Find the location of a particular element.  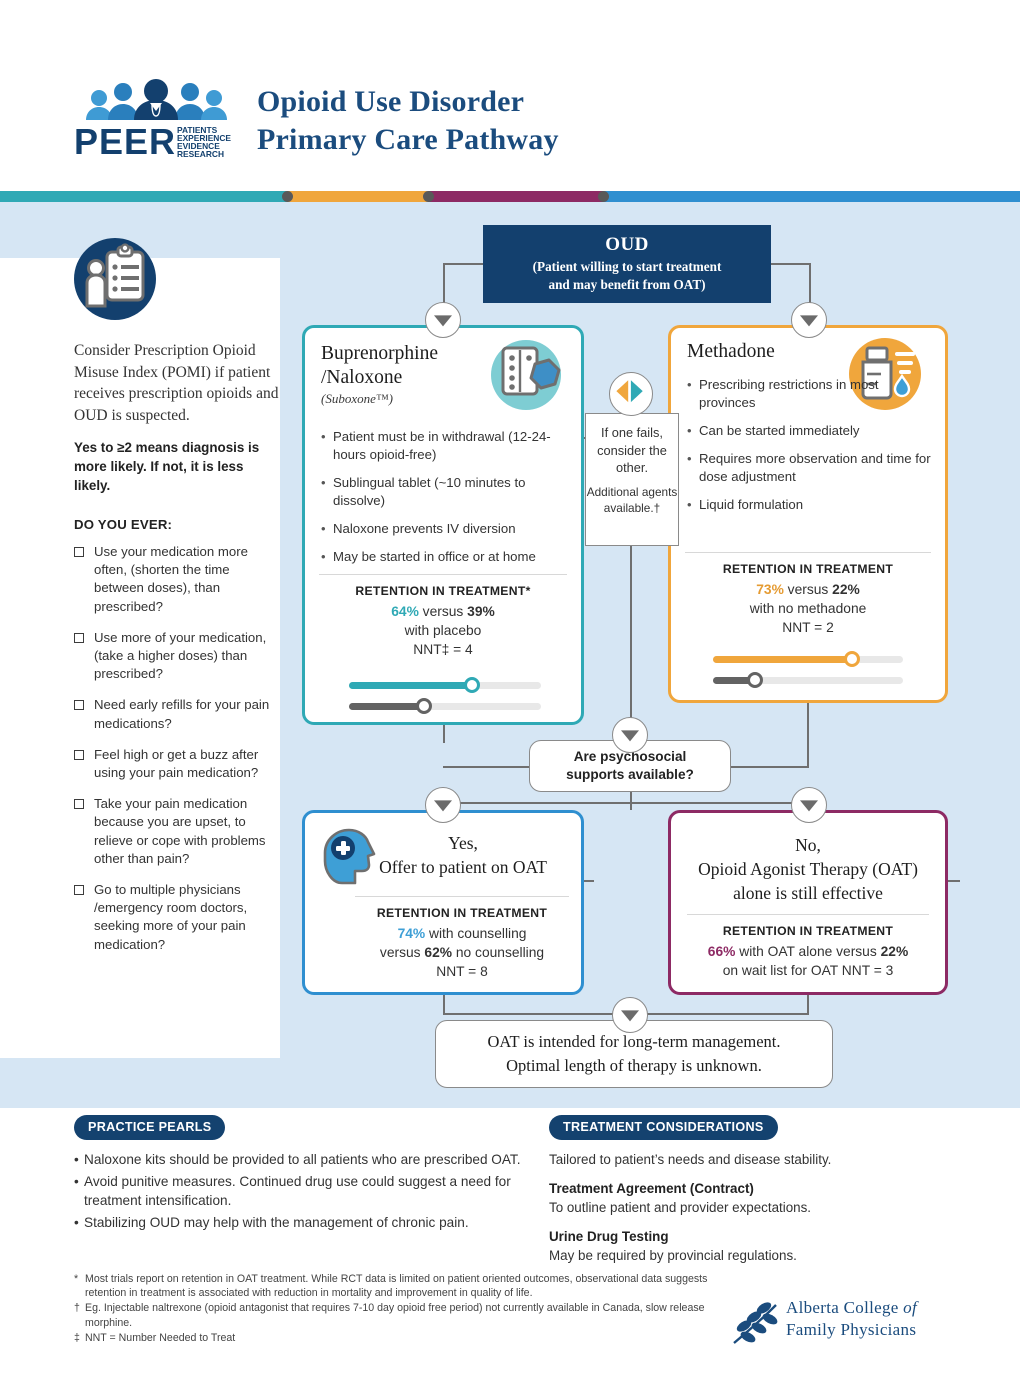

methadone-title: Methadone is located at coordinates (731, 351).